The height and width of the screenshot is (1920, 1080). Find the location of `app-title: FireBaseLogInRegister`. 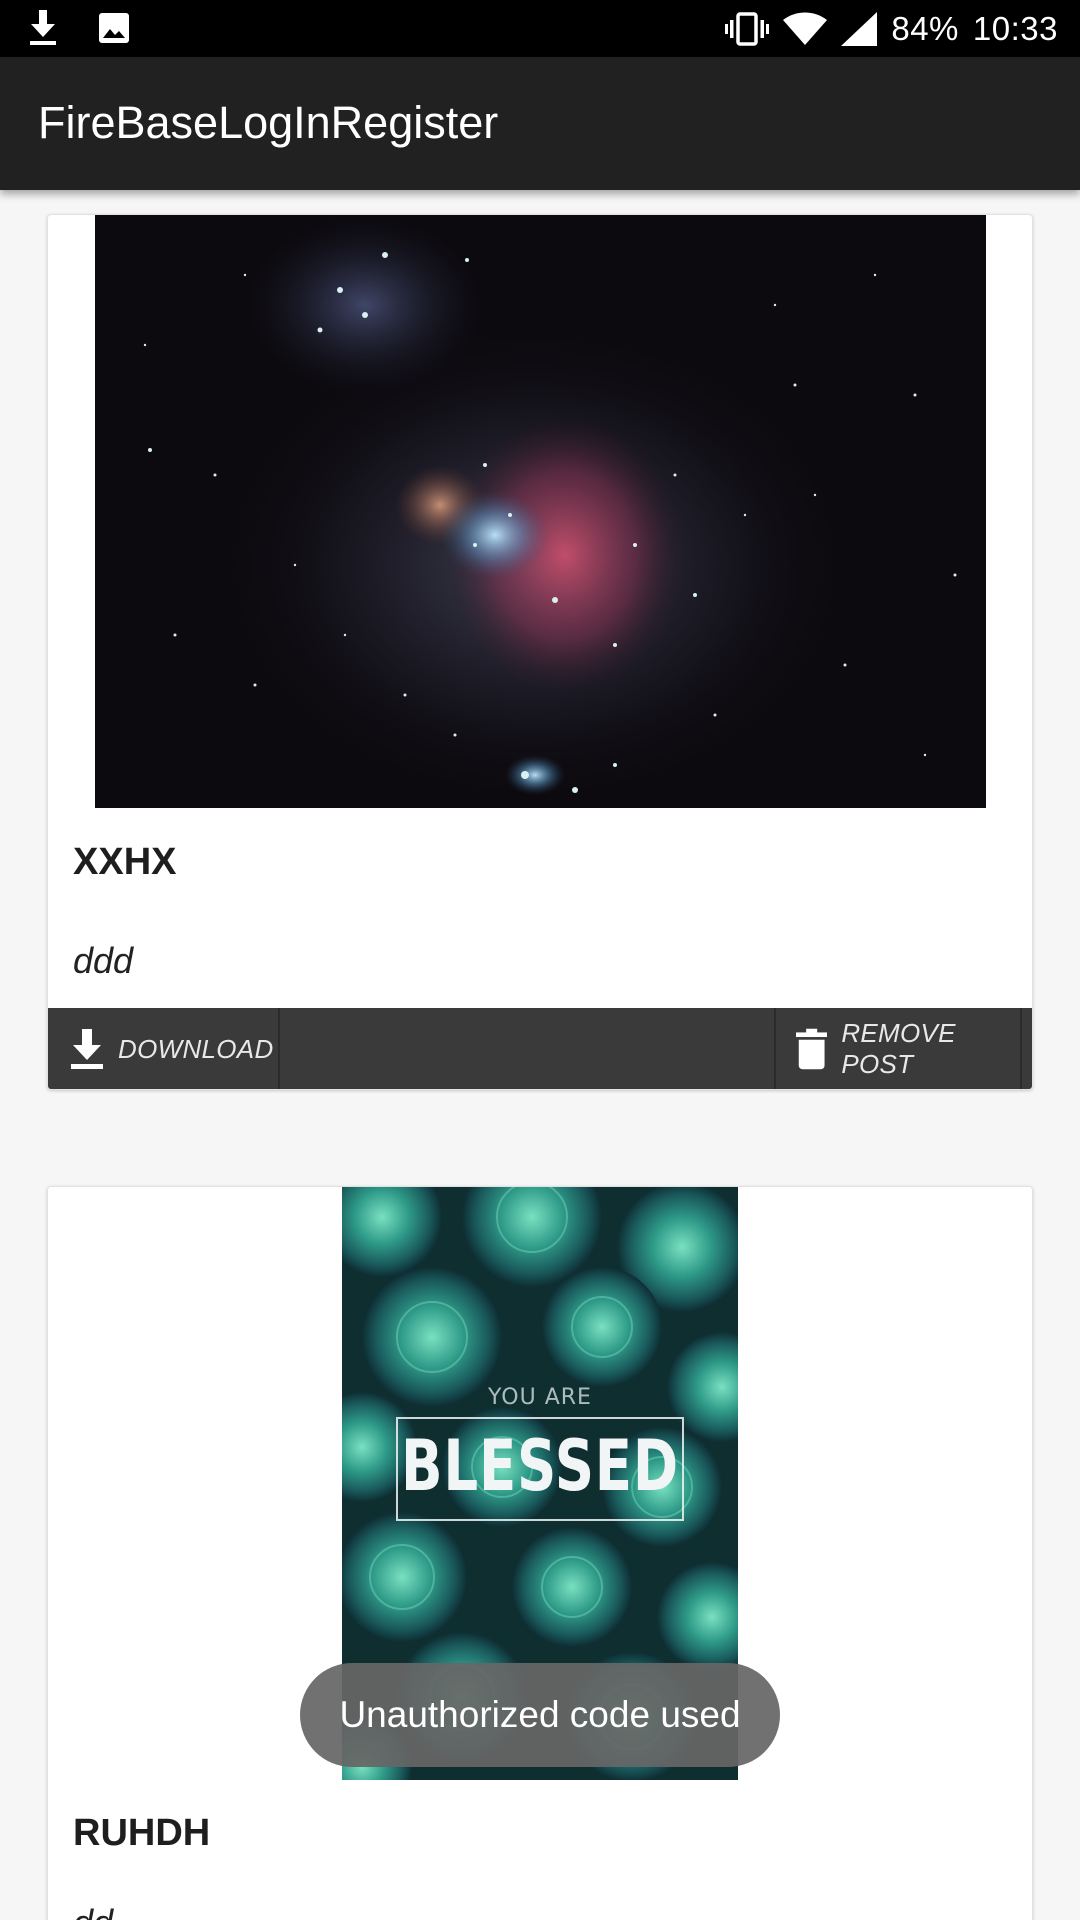

app-title: FireBaseLogInRegister is located at coordinates (268, 122).